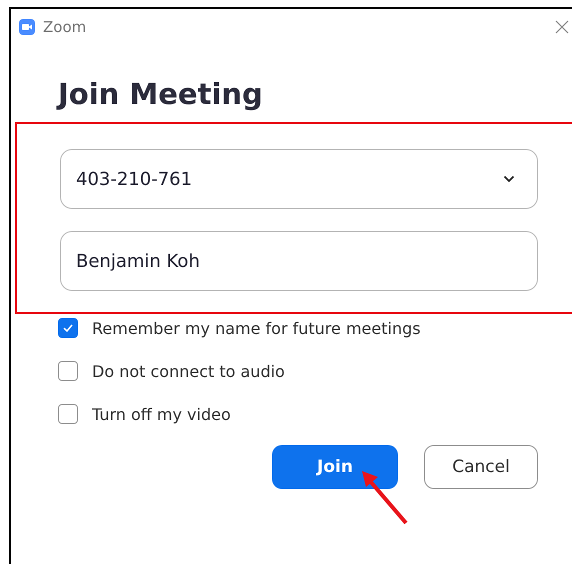 The height and width of the screenshot is (564, 572). What do you see at coordinates (385, 497) in the screenshot?
I see `pointer-arrow` at bounding box center [385, 497].